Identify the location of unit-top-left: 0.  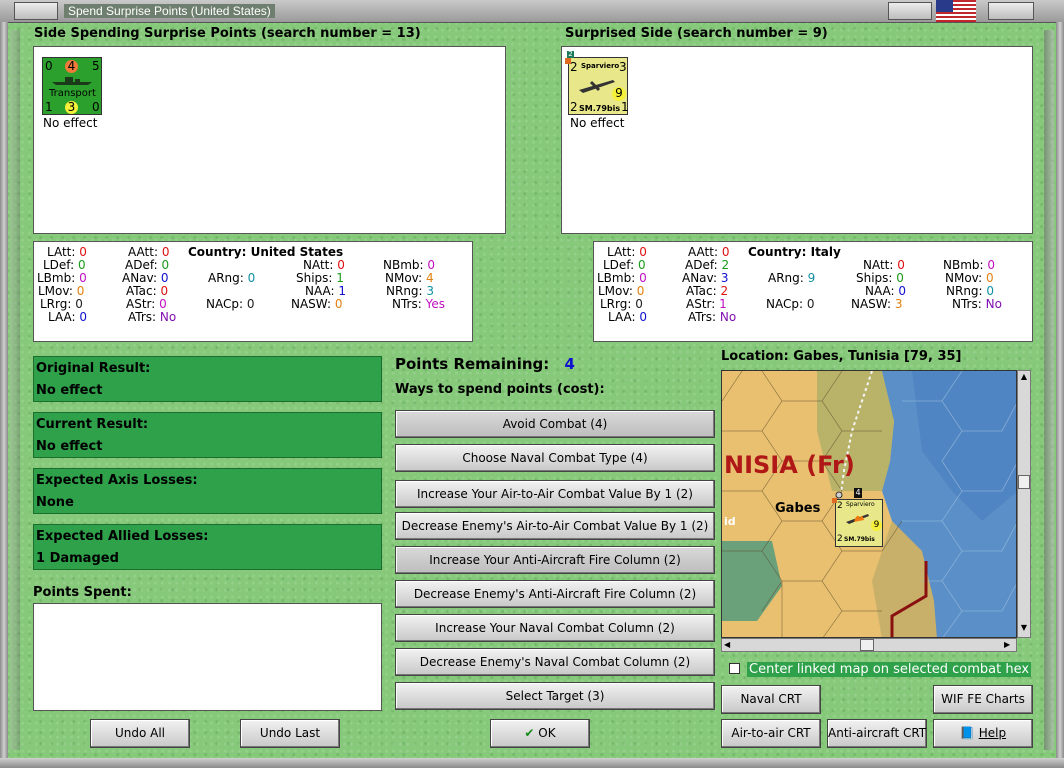
(49, 66).